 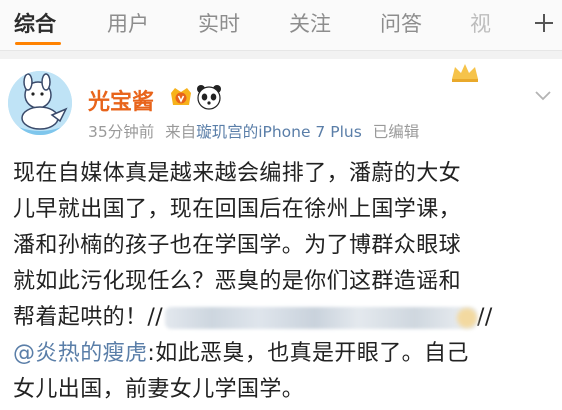 I want to click on tab-comprehensive: 综合, so click(x=35, y=24).